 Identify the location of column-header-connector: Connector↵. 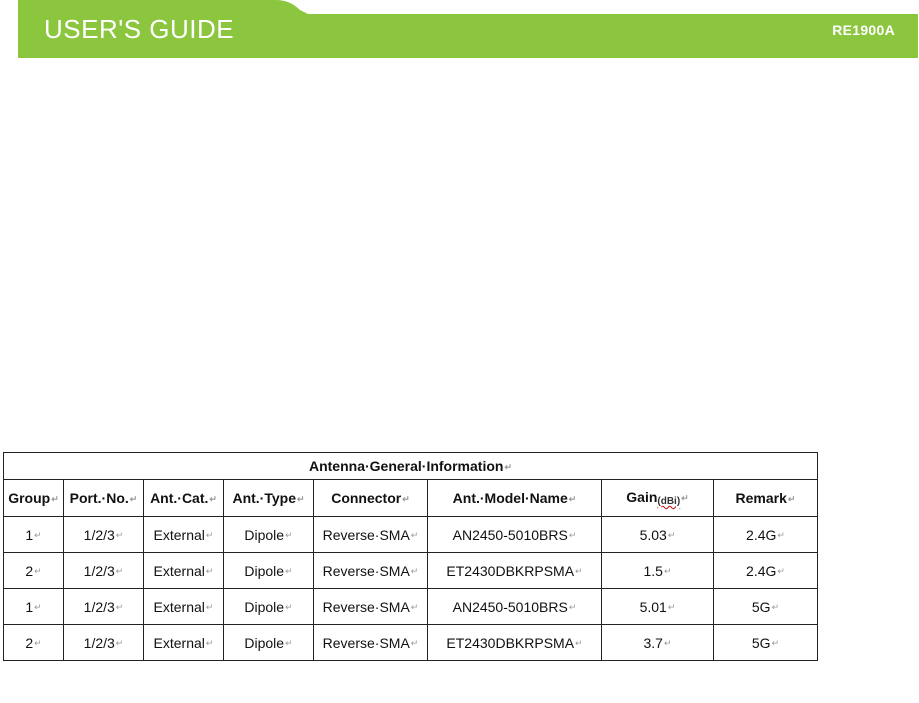
(370, 498).